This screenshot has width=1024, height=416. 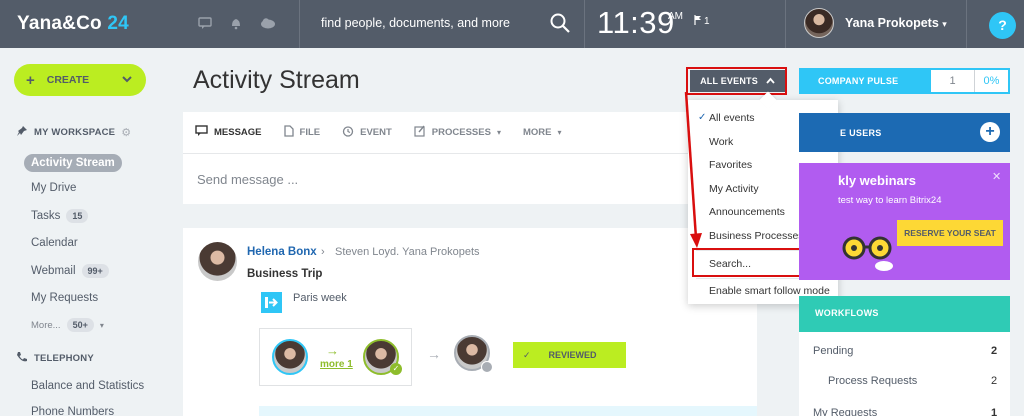 What do you see at coordinates (53, 188) in the screenshot?
I see `sidebar-item-my-drive: My Drive` at bounding box center [53, 188].